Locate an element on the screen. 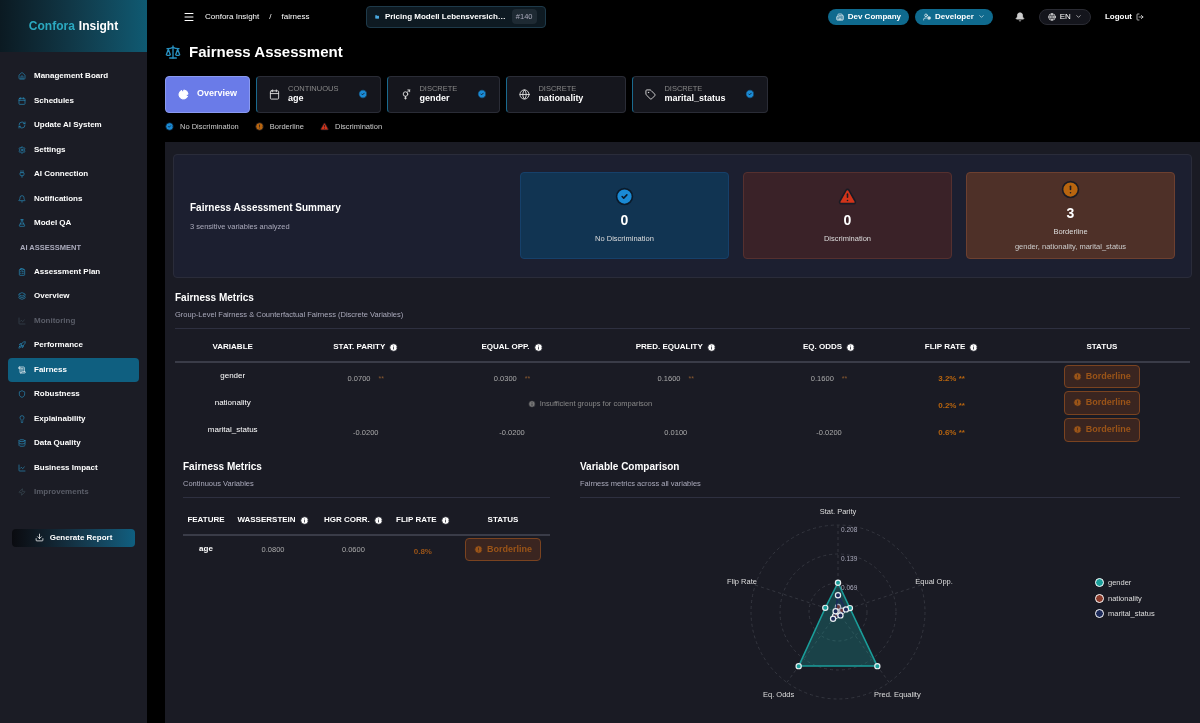  summary-title: Fairness Assessment Summary is located at coordinates (266, 207).